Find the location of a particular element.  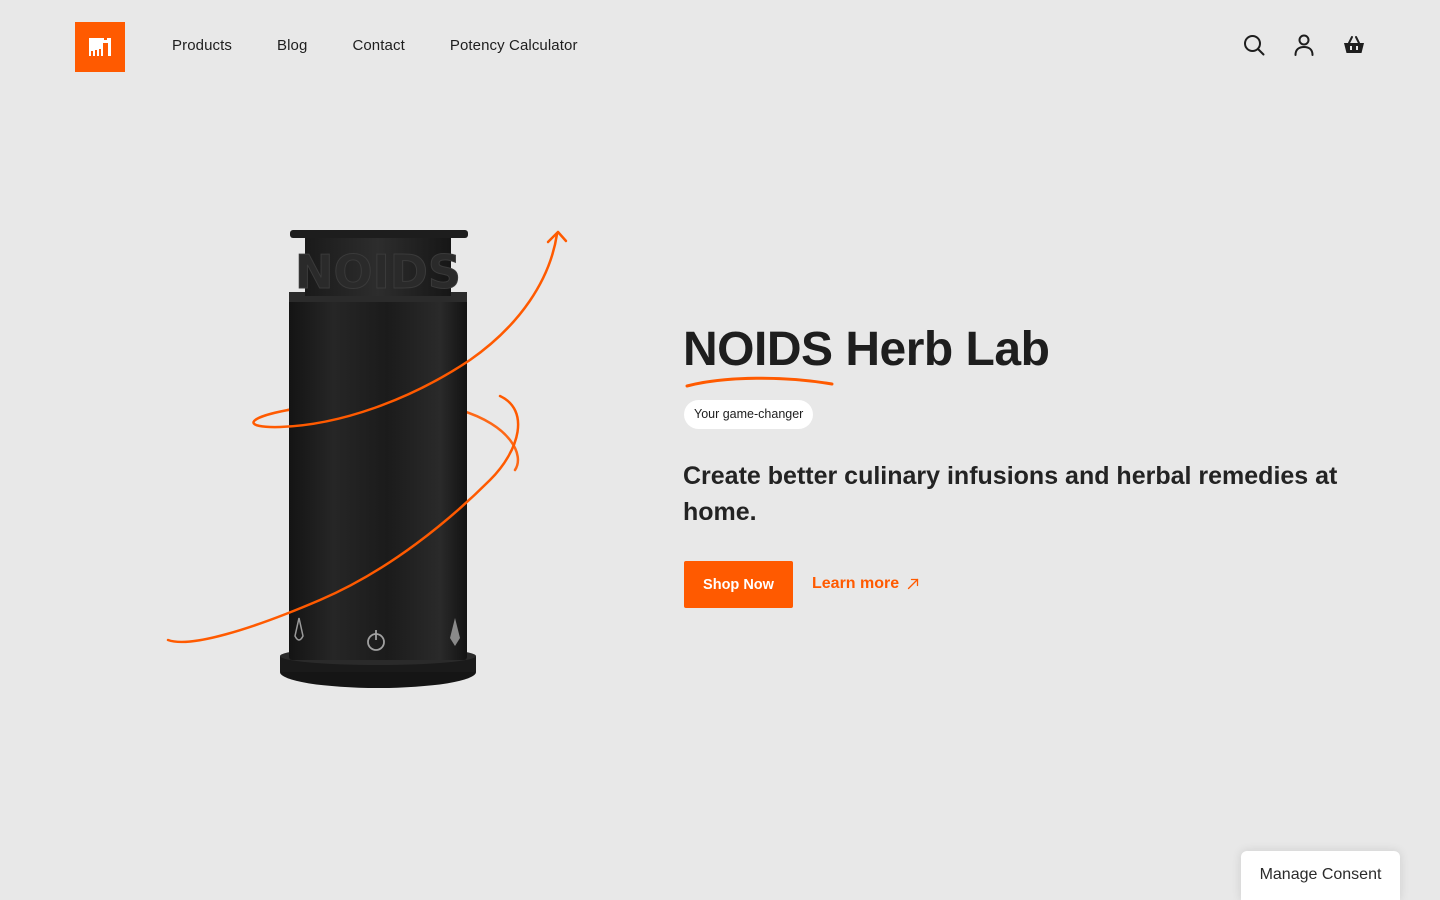

account-button is located at coordinates (1304, 45).